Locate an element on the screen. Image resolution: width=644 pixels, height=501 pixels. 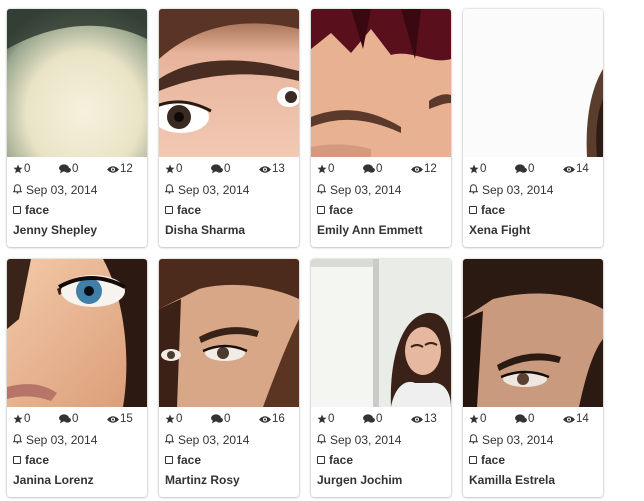
view-count: 16 is located at coordinates (278, 419).